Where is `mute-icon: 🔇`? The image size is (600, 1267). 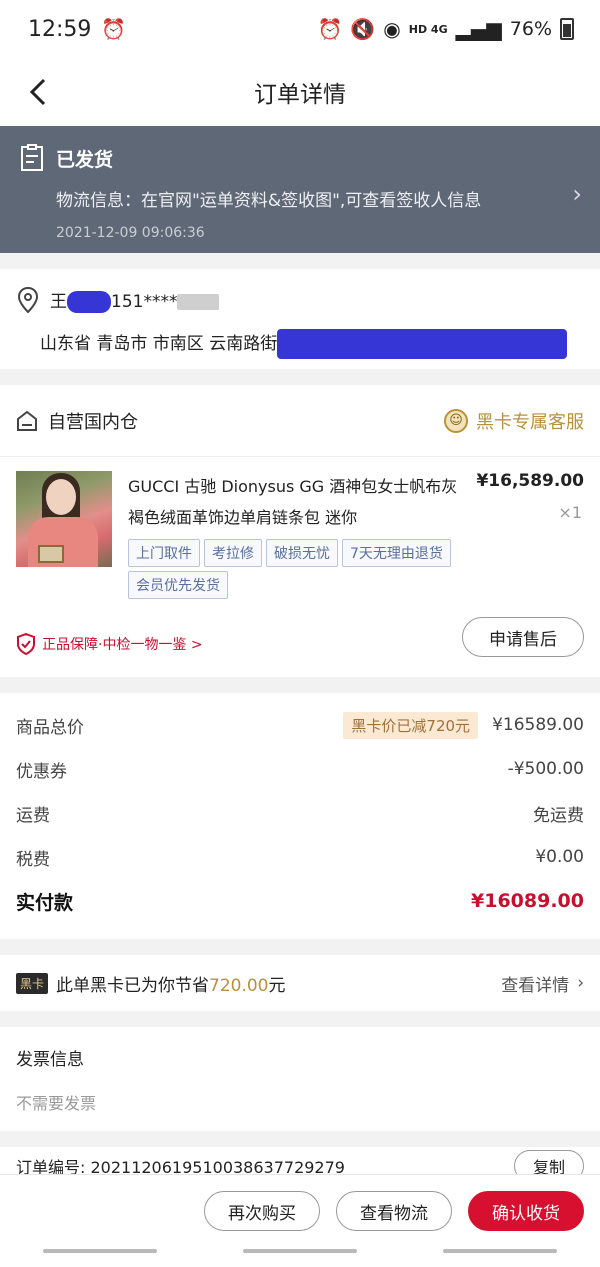 mute-icon: 🔇 is located at coordinates (363, 29).